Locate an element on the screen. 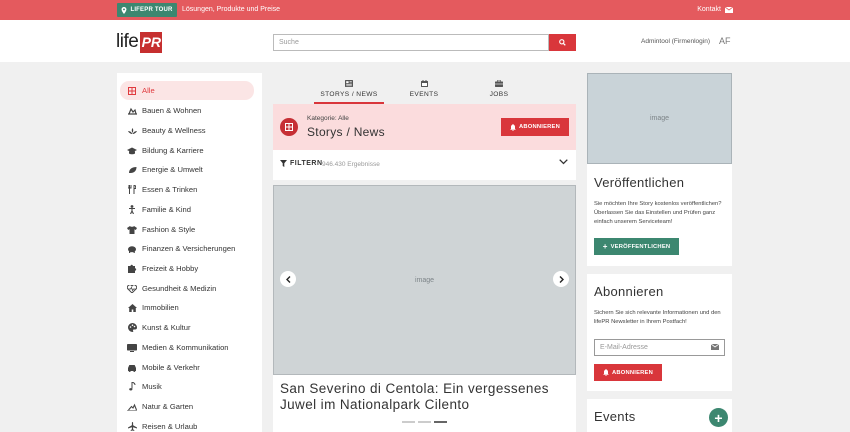  publish-button-label: VERÖFFENTLICHEN is located at coordinates (640, 246).